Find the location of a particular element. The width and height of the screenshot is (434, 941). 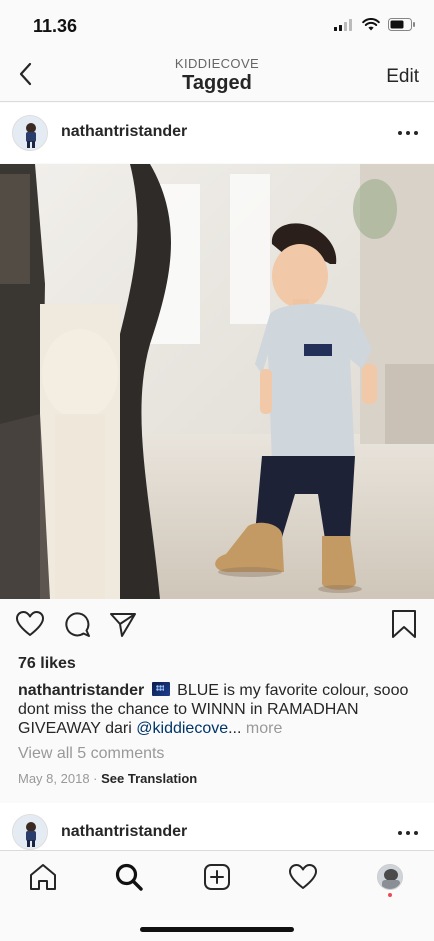

home-indicator is located at coordinates (217, 929).